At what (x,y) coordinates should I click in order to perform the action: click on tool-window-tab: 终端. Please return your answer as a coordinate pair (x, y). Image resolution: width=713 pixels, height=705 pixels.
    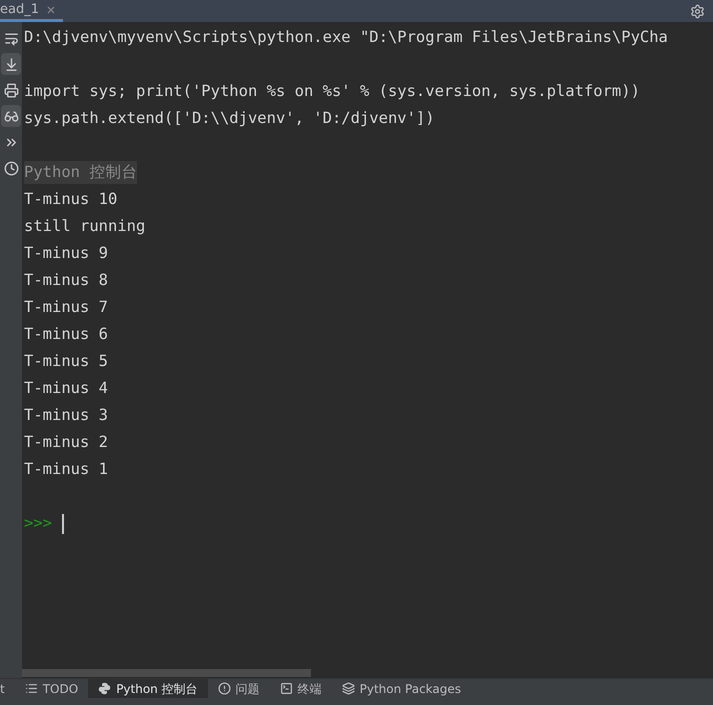
    Looking at the image, I should click on (301, 688).